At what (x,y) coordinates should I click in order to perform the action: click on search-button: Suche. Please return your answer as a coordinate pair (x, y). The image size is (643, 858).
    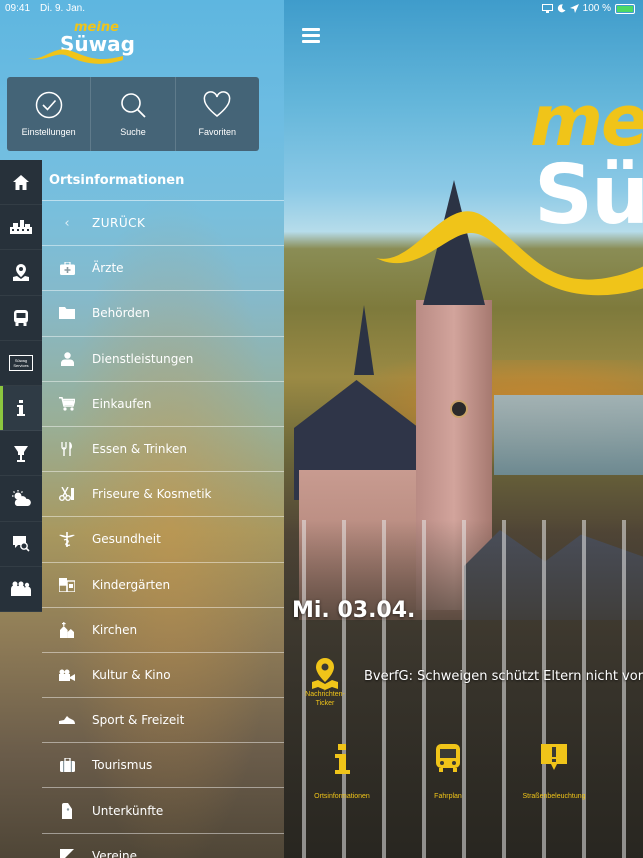
    Looking at the image, I should click on (133, 114).